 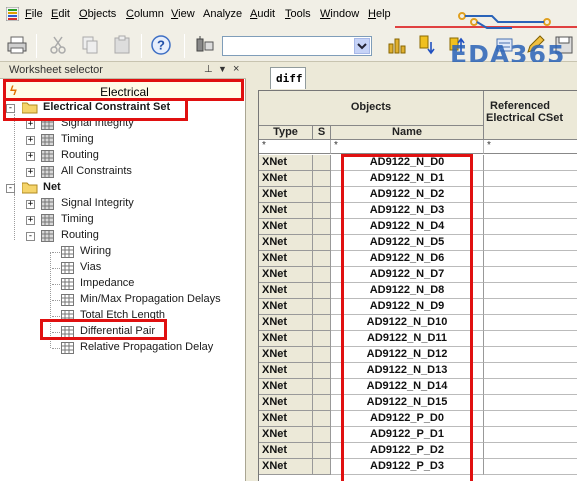 What do you see at coordinates (145, 14) in the screenshot?
I see `menu-column: Column` at bounding box center [145, 14].